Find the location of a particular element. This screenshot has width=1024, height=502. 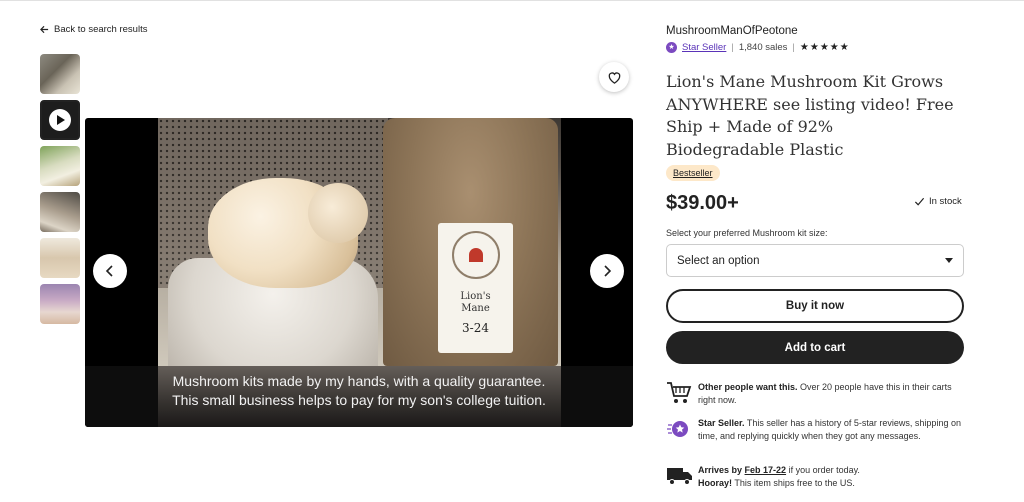

buy-it-now-button: Buy it now is located at coordinates (815, 306).